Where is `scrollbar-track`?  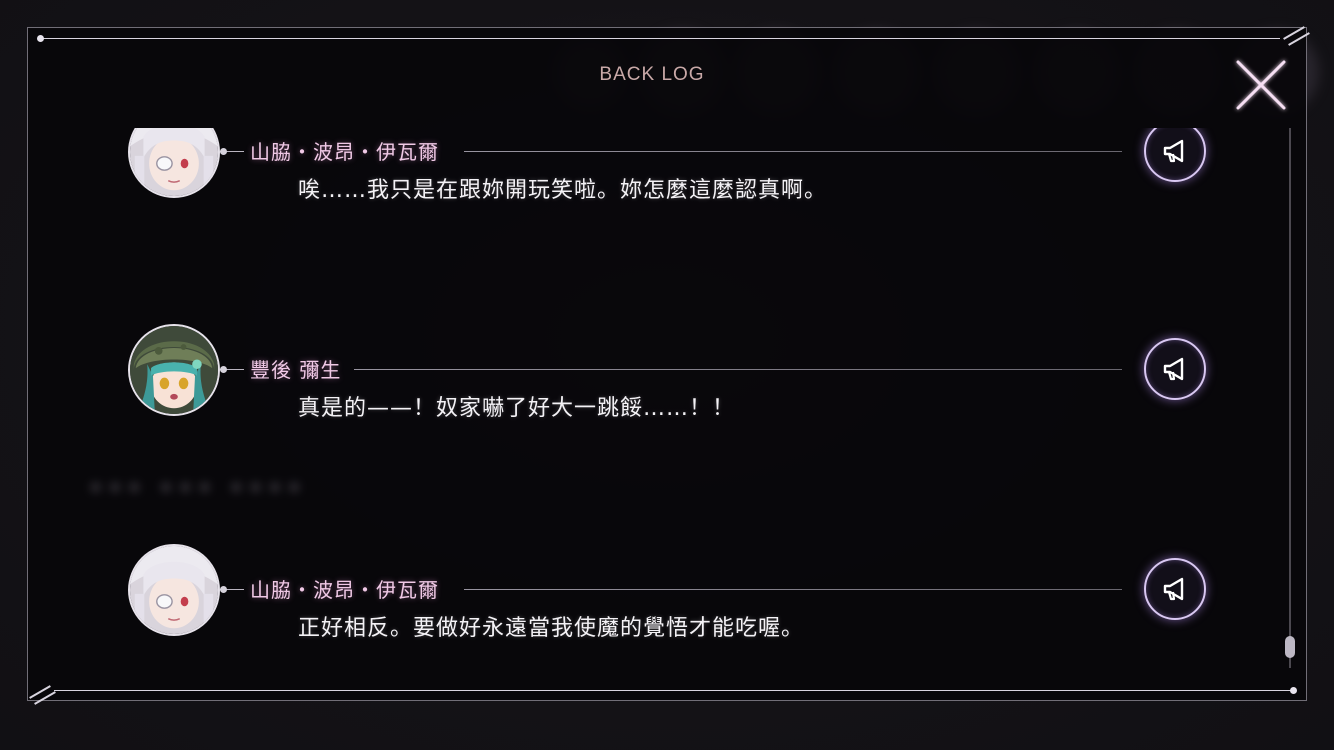 scrollbar-track is located at coordinates (1290, 398).